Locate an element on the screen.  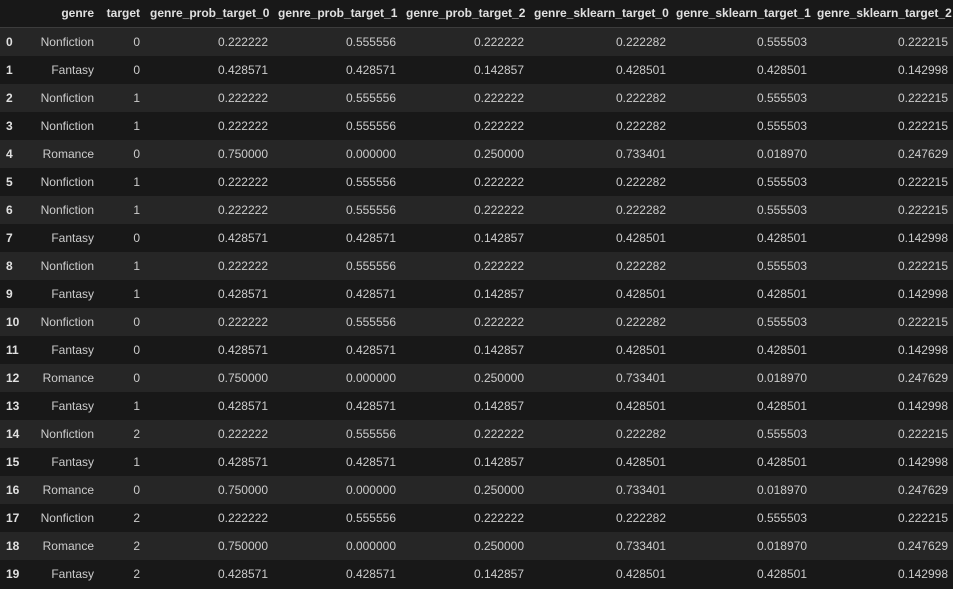
column-header: genre is located at coordinates (64, 14).